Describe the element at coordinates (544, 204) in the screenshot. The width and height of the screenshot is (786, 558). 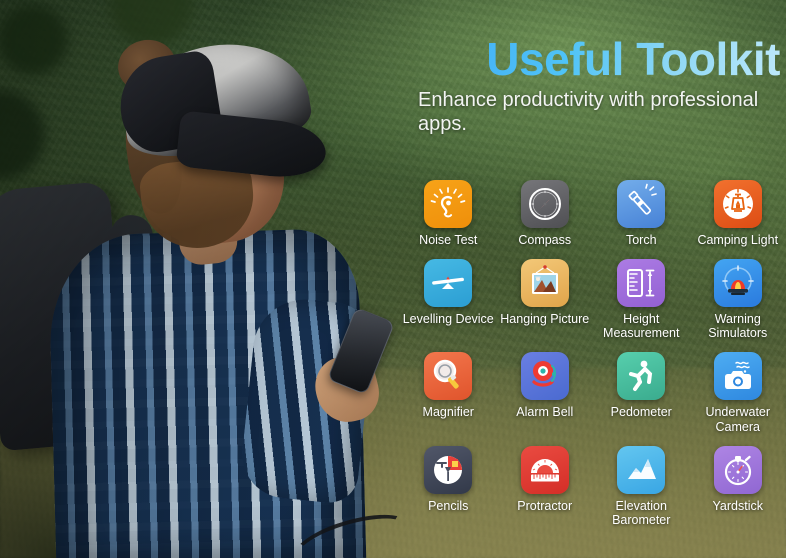
I see `compass-icon` at that location.